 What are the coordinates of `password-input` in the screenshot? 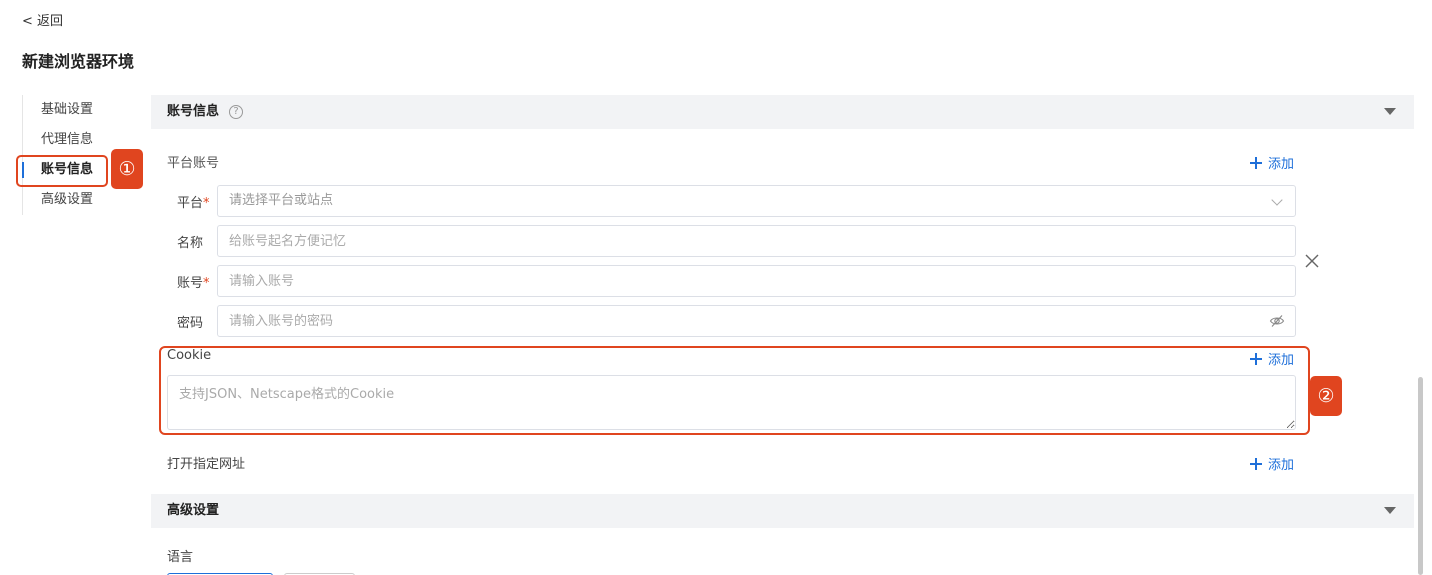 It's located at (756, 321).